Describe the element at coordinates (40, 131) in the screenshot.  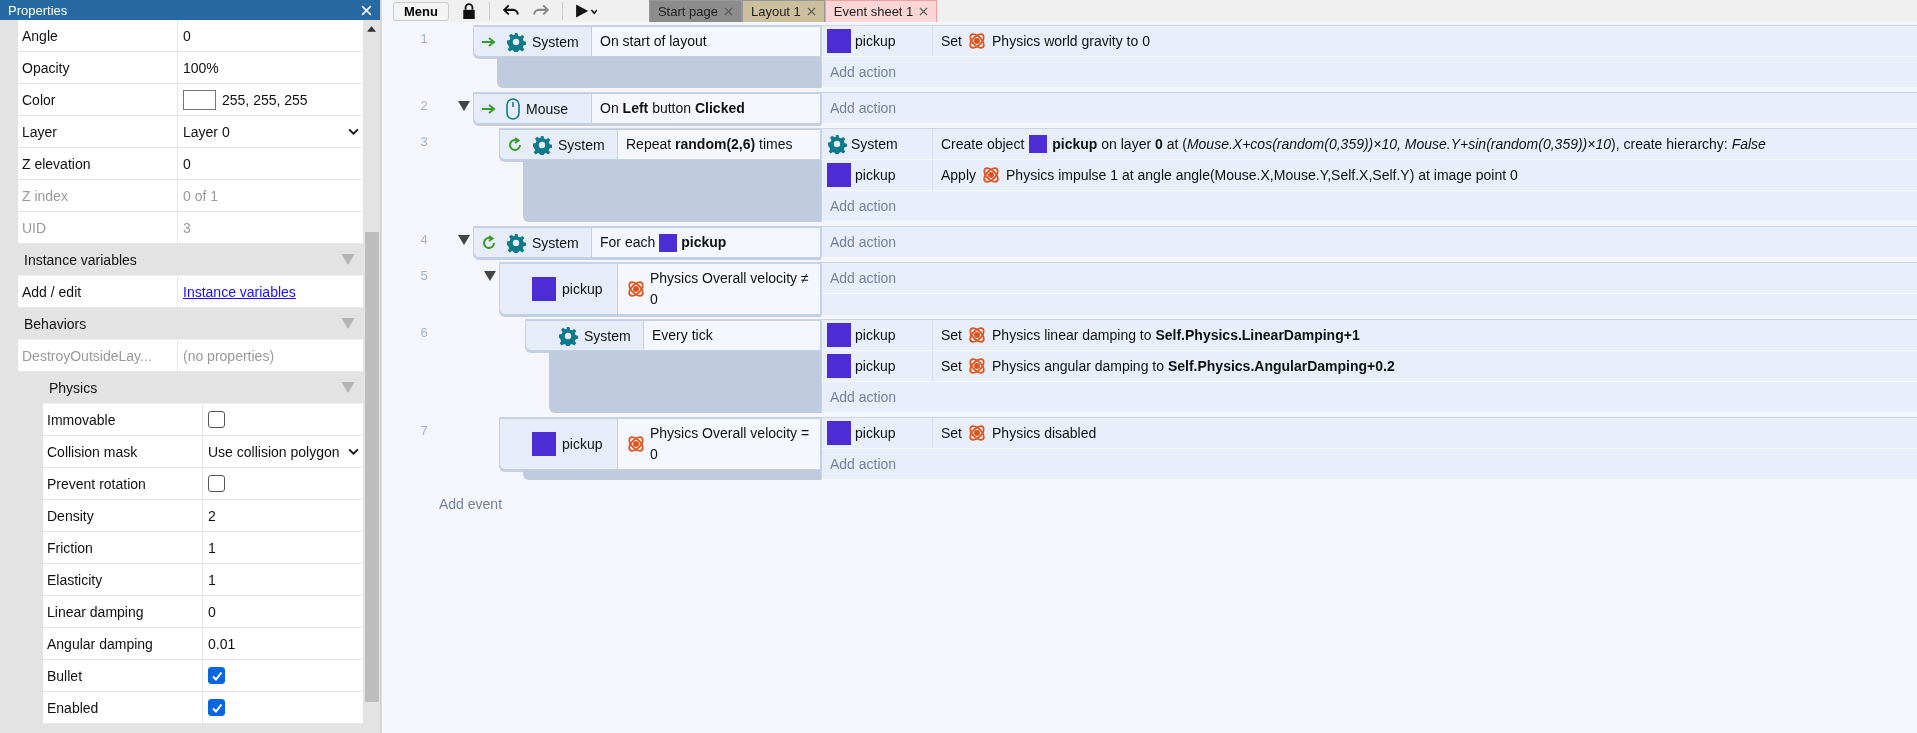
I see `property-label: Layer` at that location.